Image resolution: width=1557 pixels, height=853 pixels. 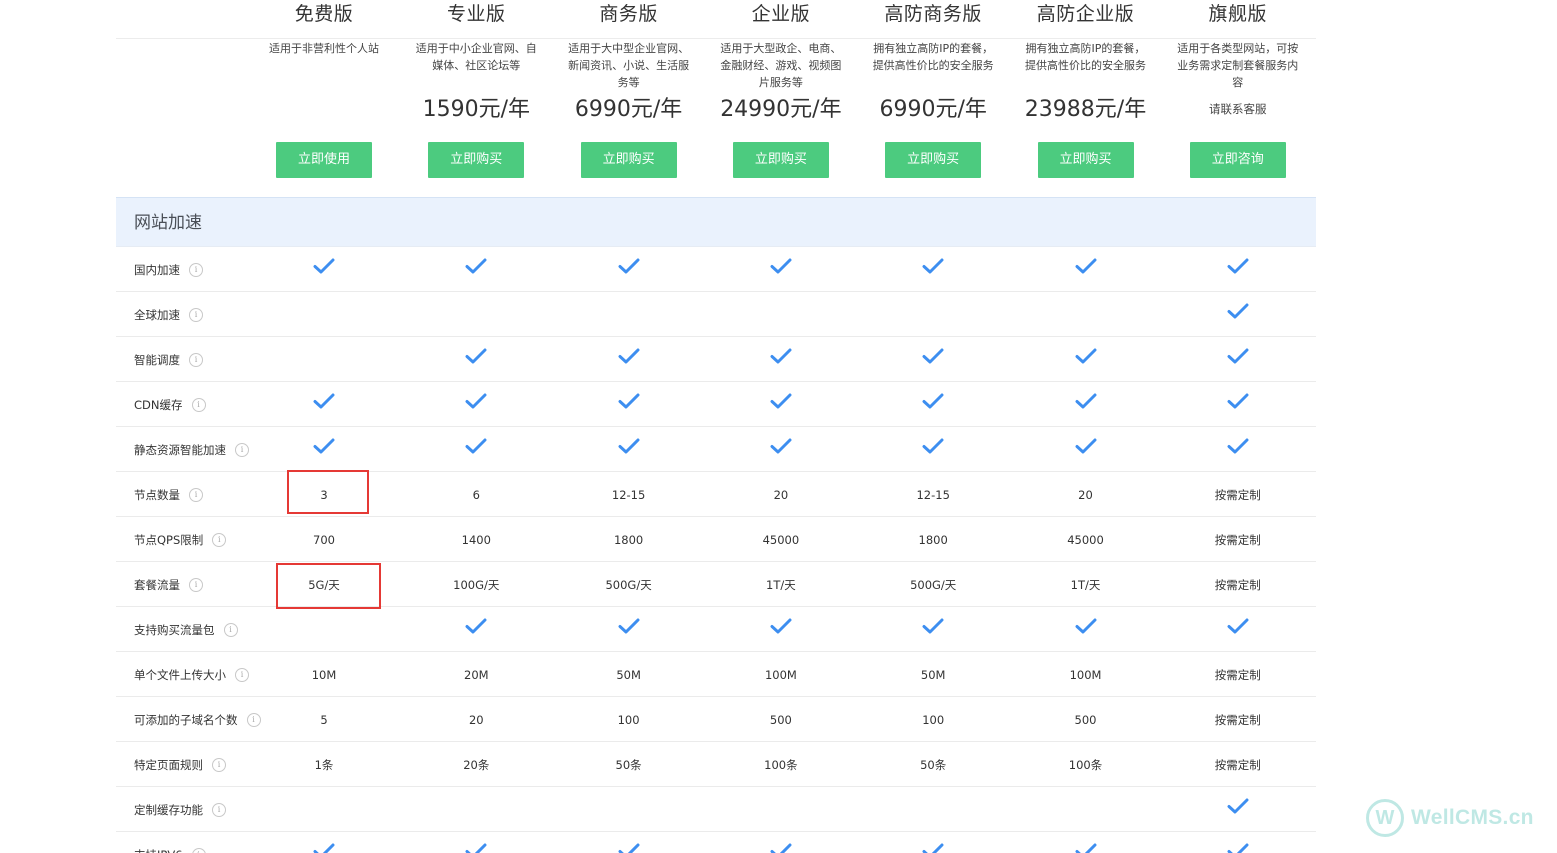 I want to click on plan-description: 适用于大中型企业官网、新闻资讯、小说、生活服务等, so click(x=629, y=65).